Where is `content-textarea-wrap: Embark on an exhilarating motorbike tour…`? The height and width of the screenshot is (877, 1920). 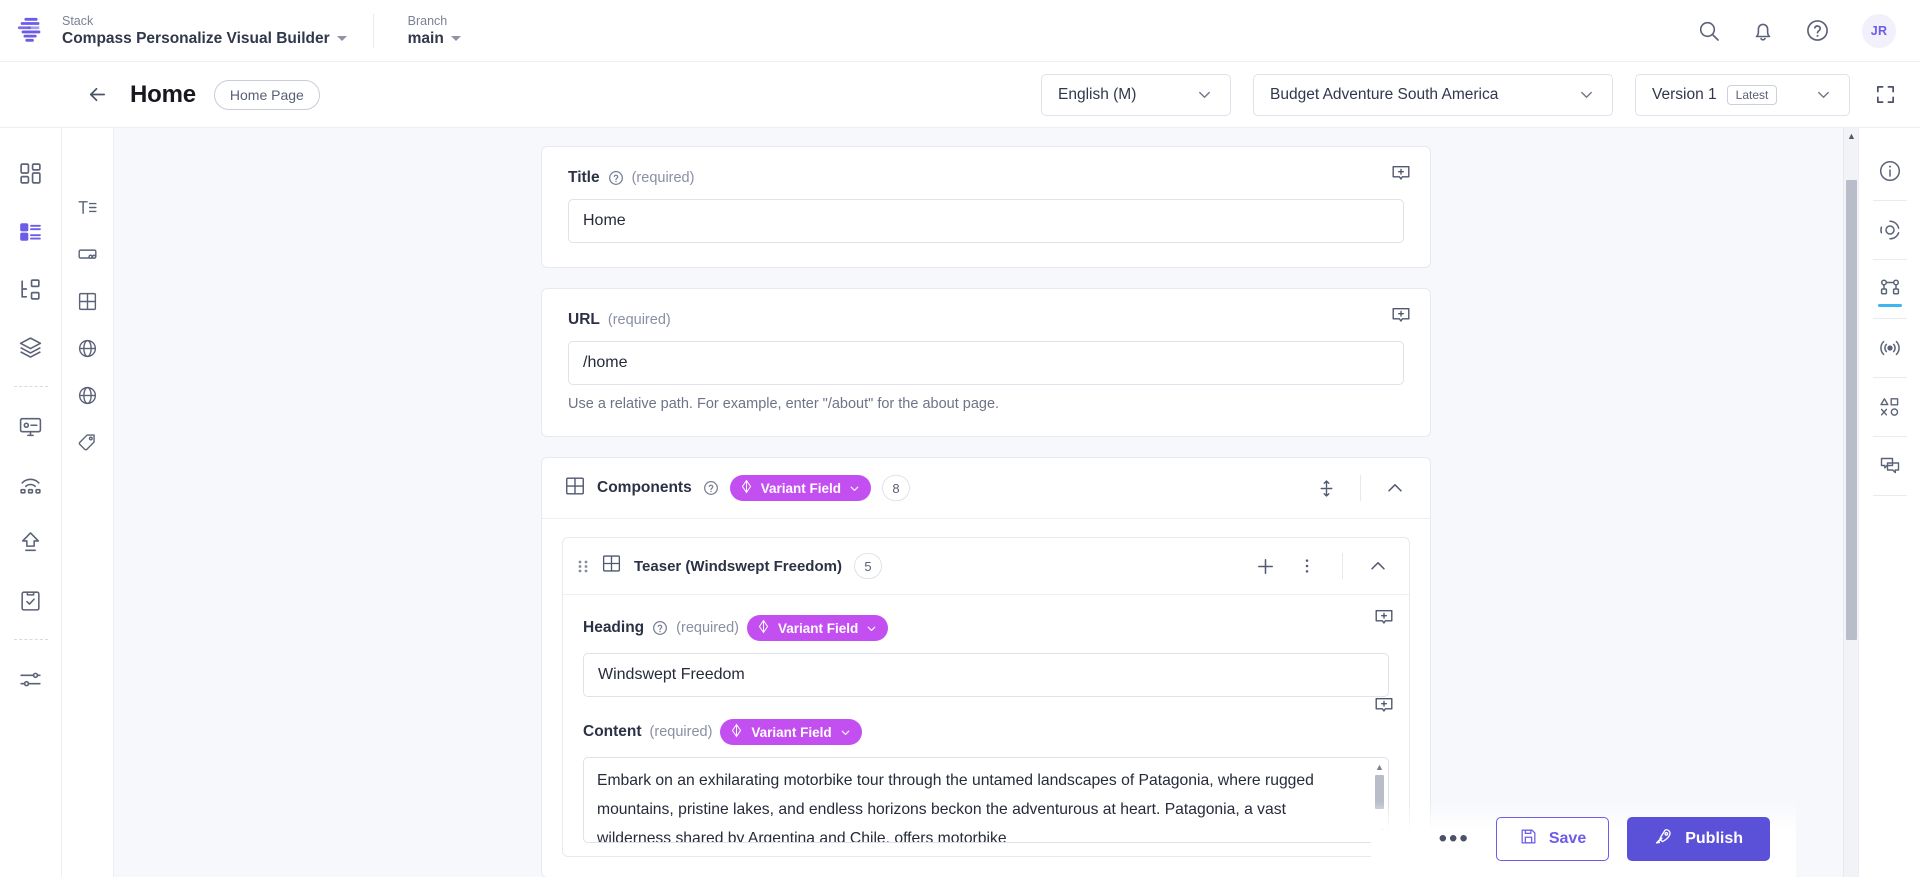 content-textarea-wrap: Embark on an exhilarating motorbike tour… is located at coordinates (986, 802).